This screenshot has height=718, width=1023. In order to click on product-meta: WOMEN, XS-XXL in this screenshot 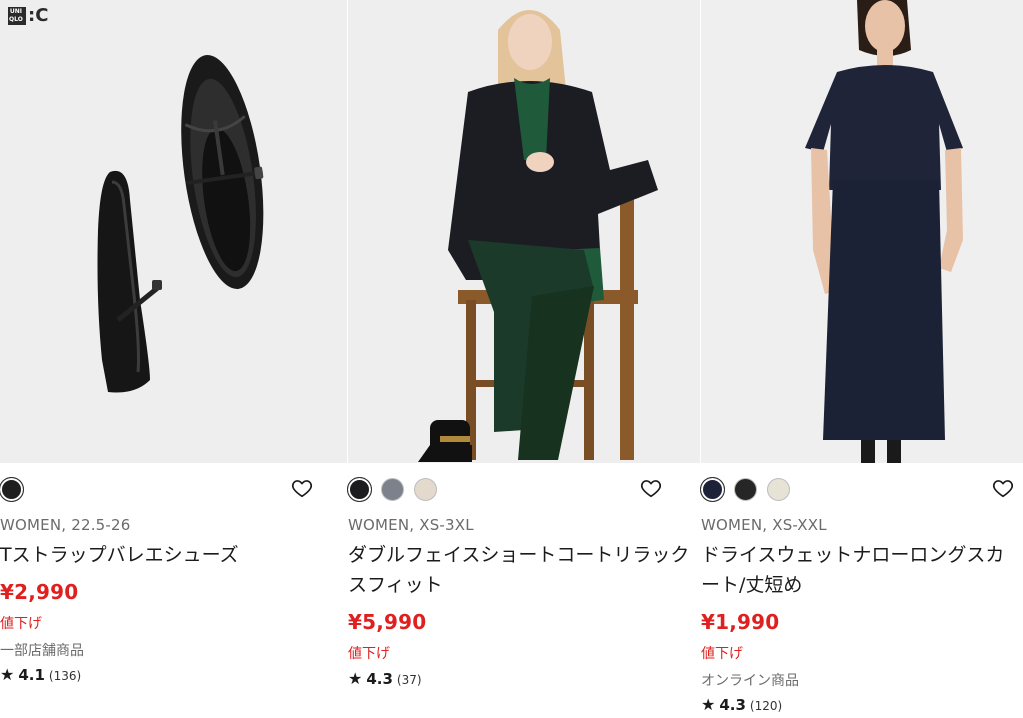, I will do `click(764, 525)`.